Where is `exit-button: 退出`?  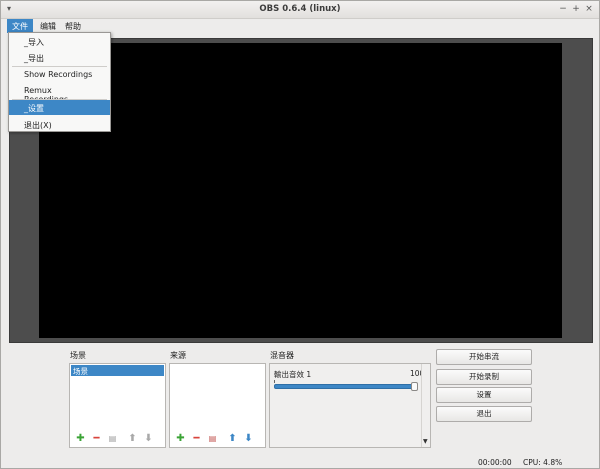 exit-button: 退出 is located at coordinates (484, 414).